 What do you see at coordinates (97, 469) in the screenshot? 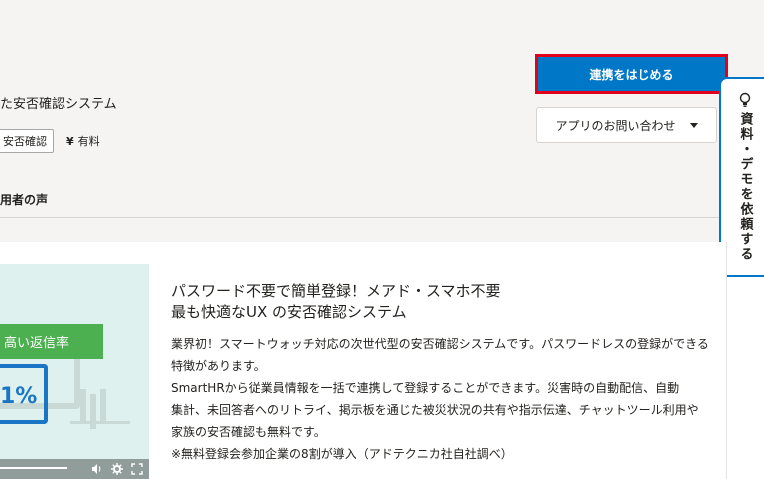
I see `volume-icon` at bounding box center [97, 469].